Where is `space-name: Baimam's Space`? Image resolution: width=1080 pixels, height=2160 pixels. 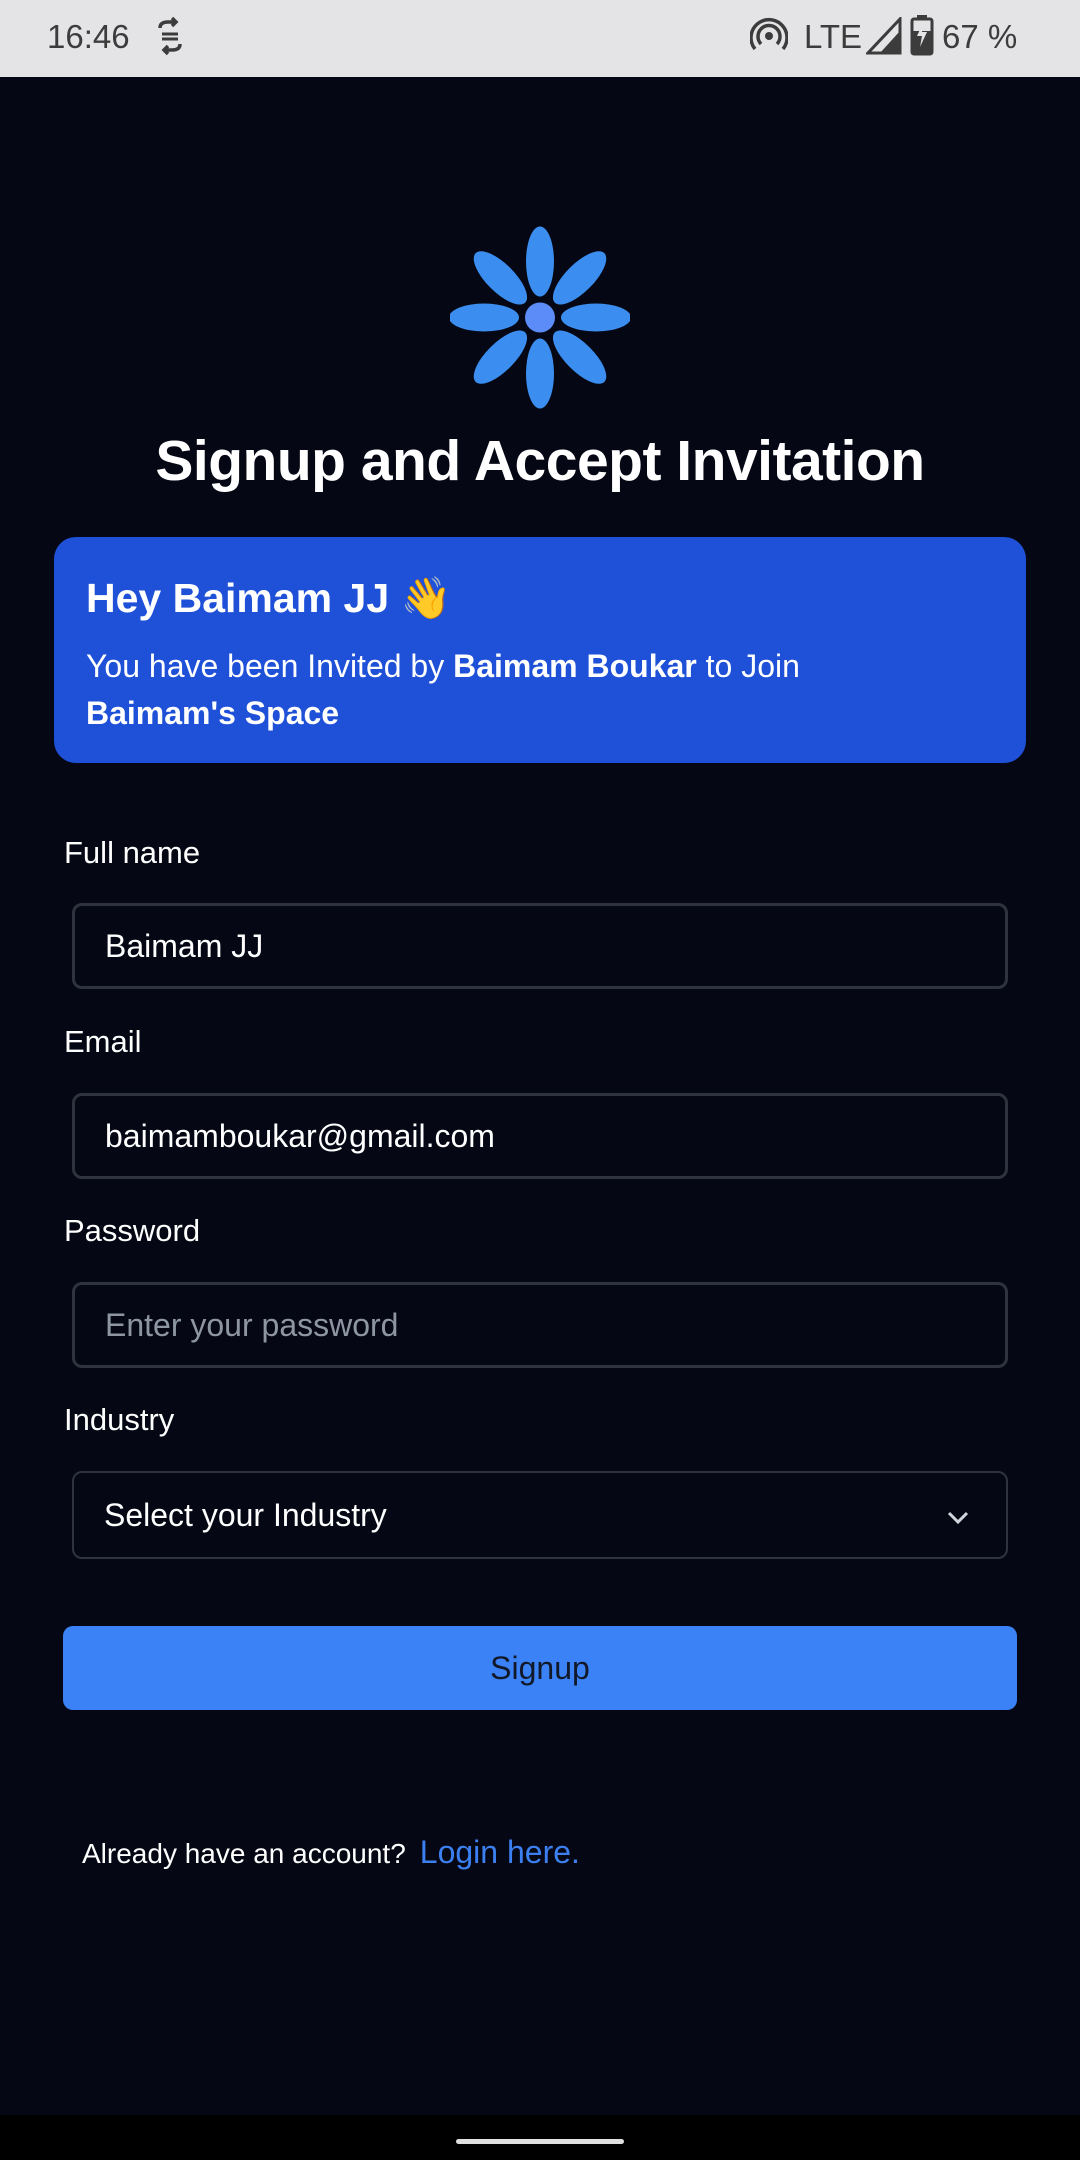 space-name: Baimam's Space is located at coordinates (213, 713).